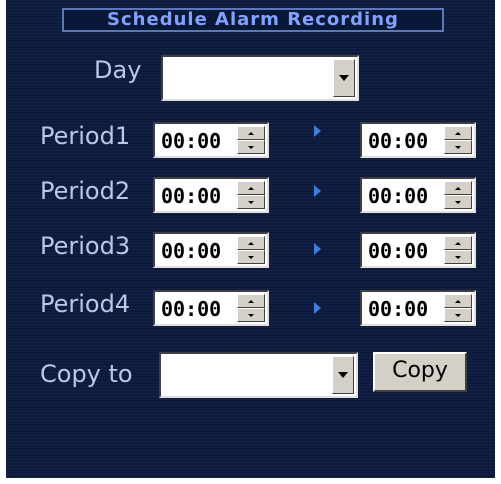  I want to click on period2-end-time: 00:00, so click(418, 195).